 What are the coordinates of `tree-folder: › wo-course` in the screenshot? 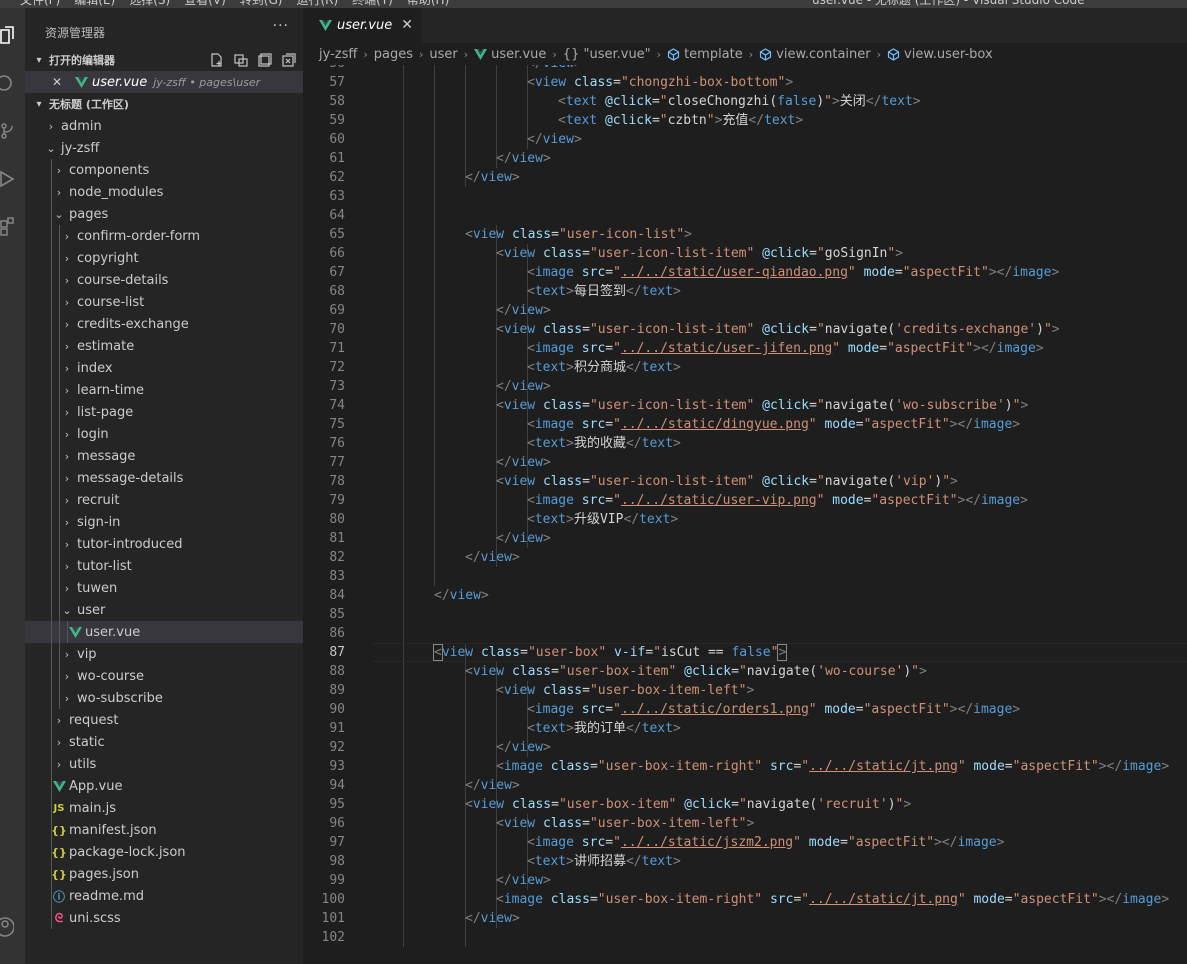 It's located at (164, 676).